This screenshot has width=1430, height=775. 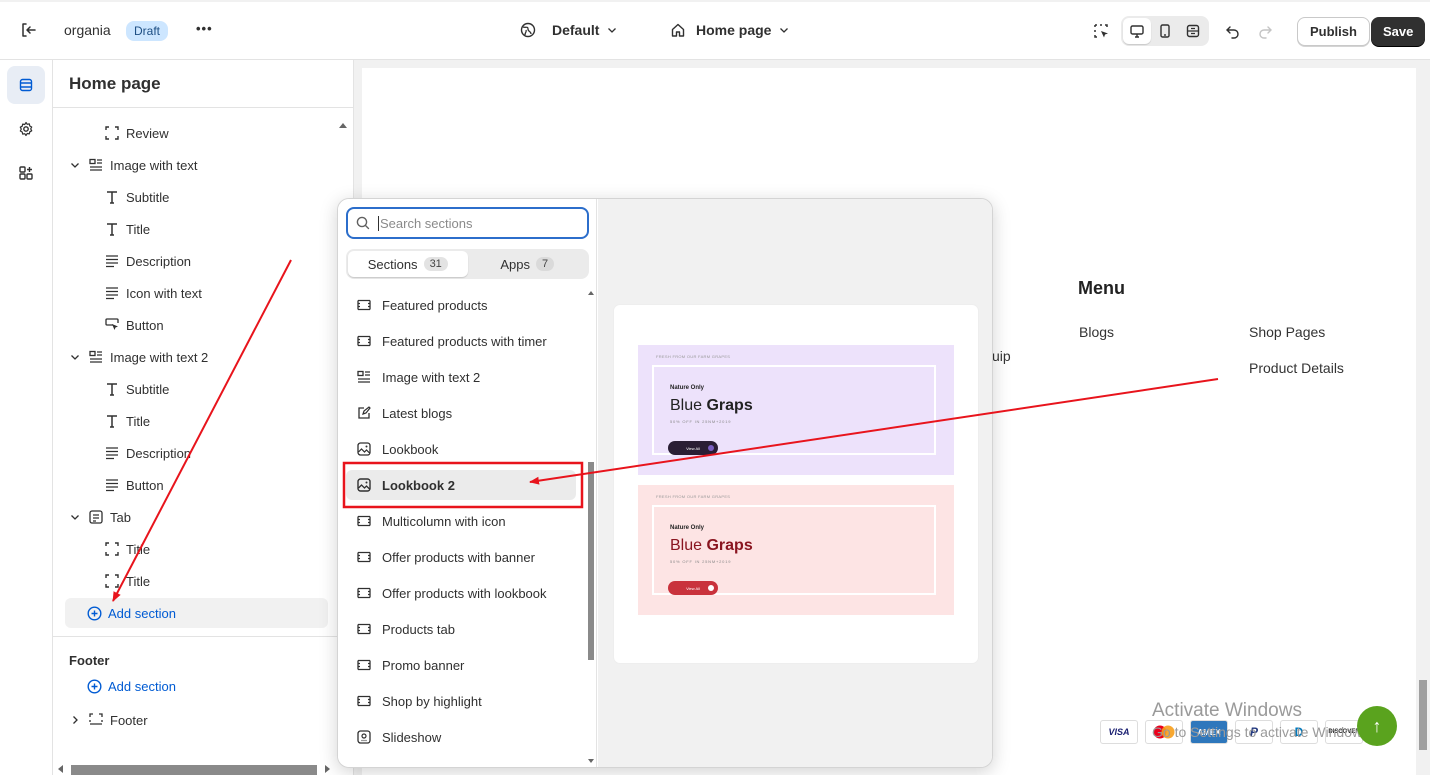 I want to click on section-option: Slideshow, so click(x=461, y=737).